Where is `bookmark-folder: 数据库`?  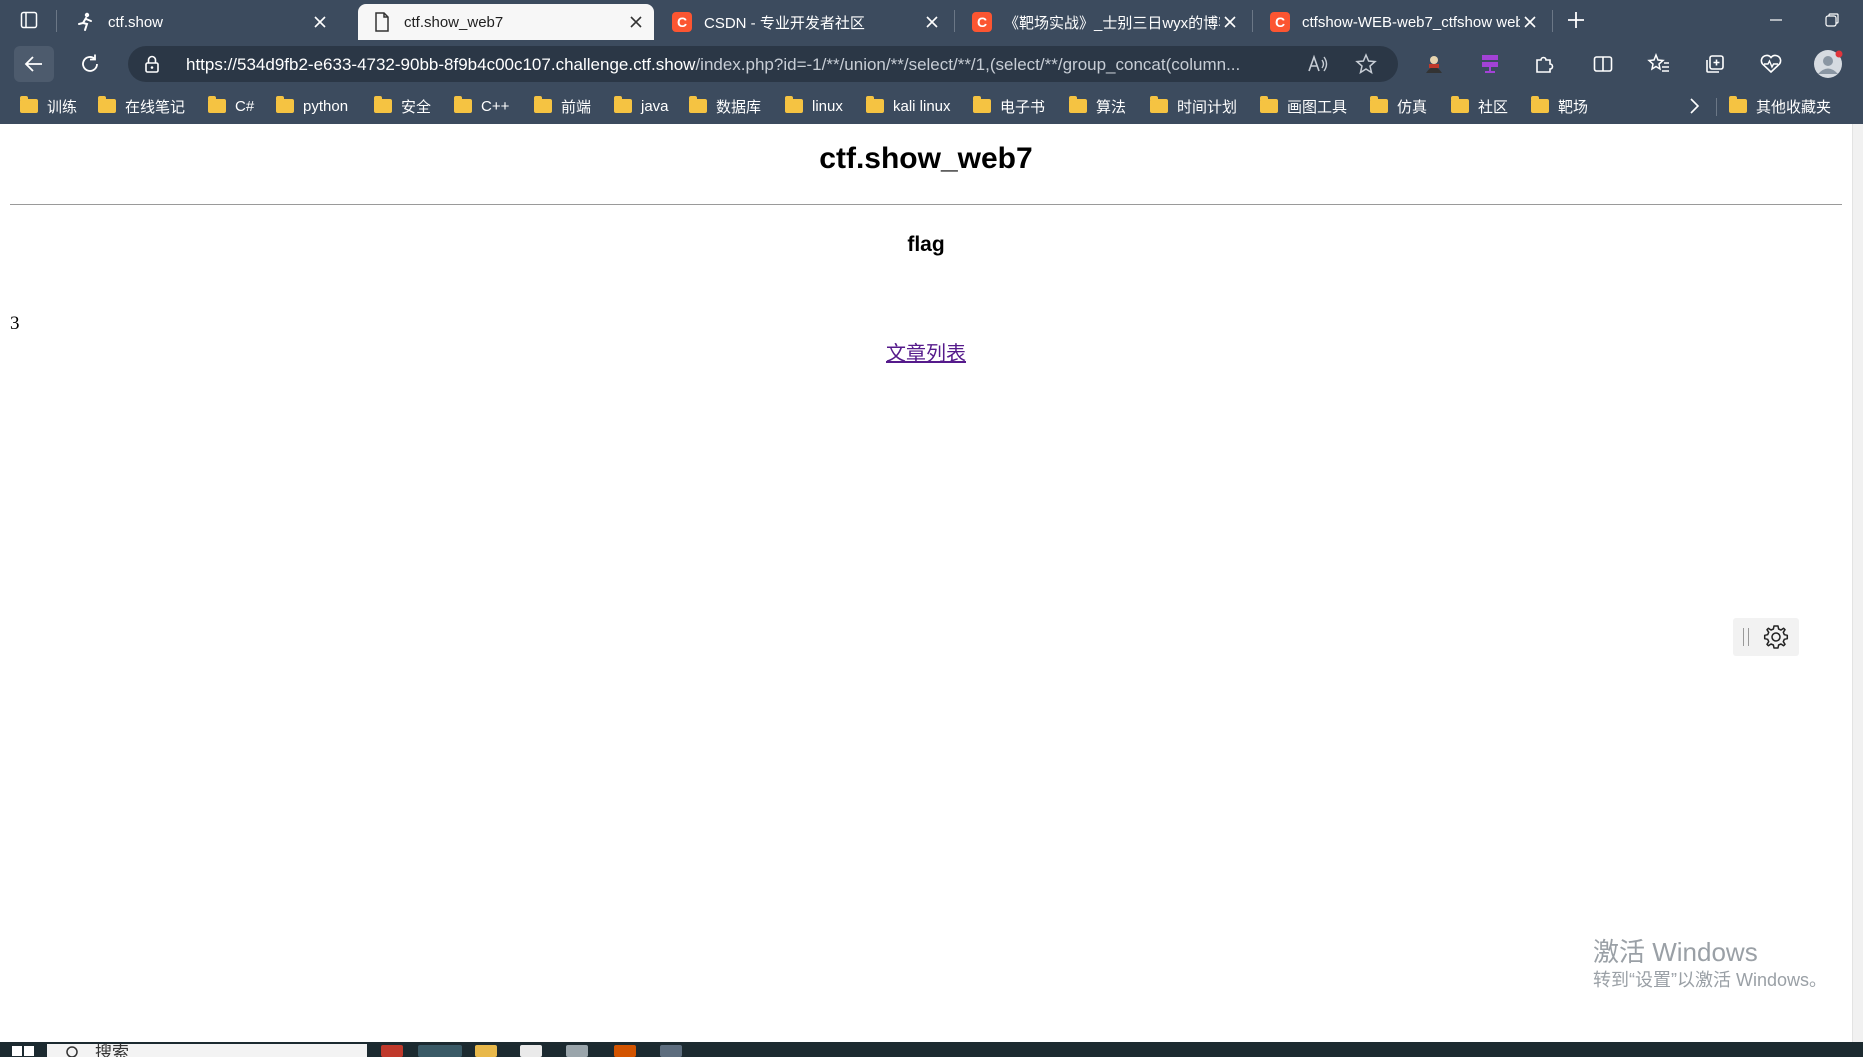
bookmark-folder: 数据库 is located at coordinates (725, 106).